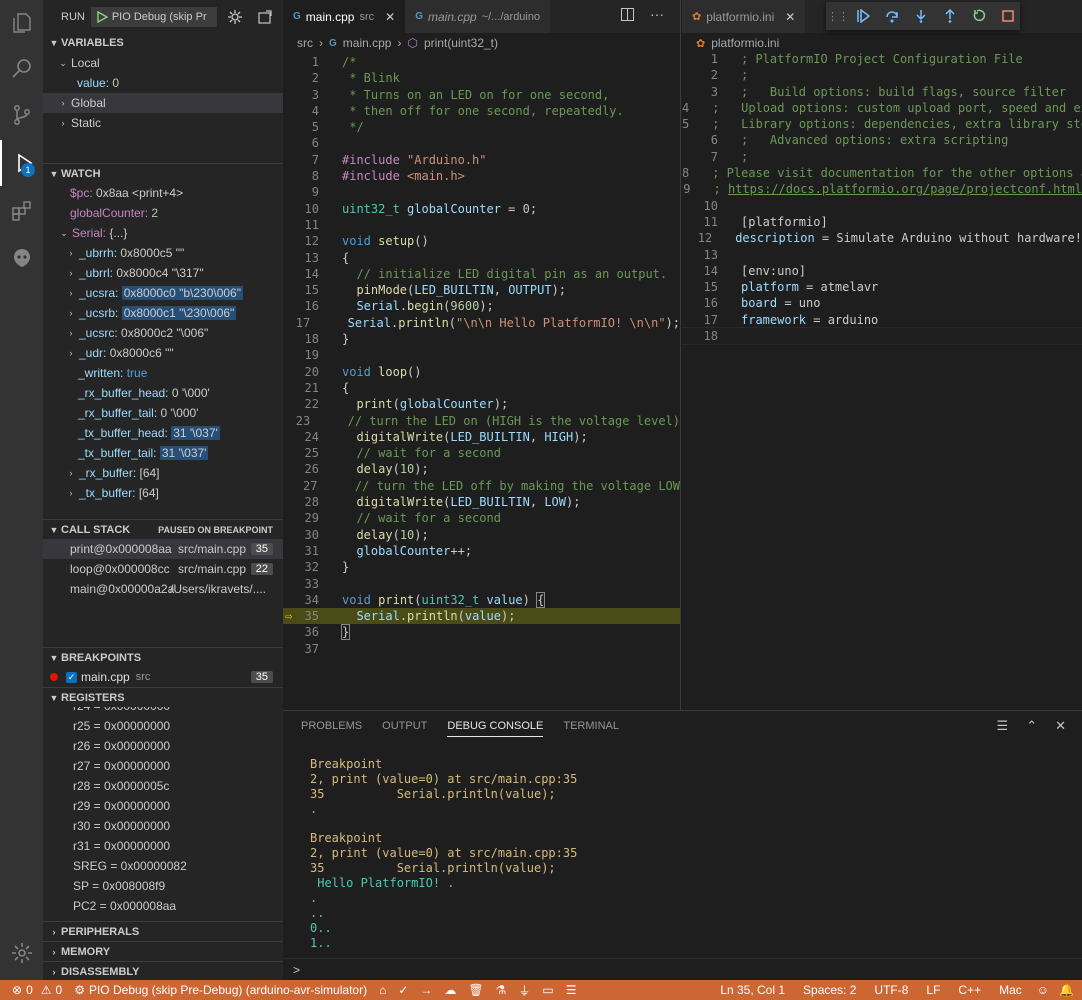 Image resolution: width=1082 pixels, height=1000 pixels. Describe the element at coordinates (450, 990) in the screenshot. I see `remote-cloud-icon: ☁` at that location.